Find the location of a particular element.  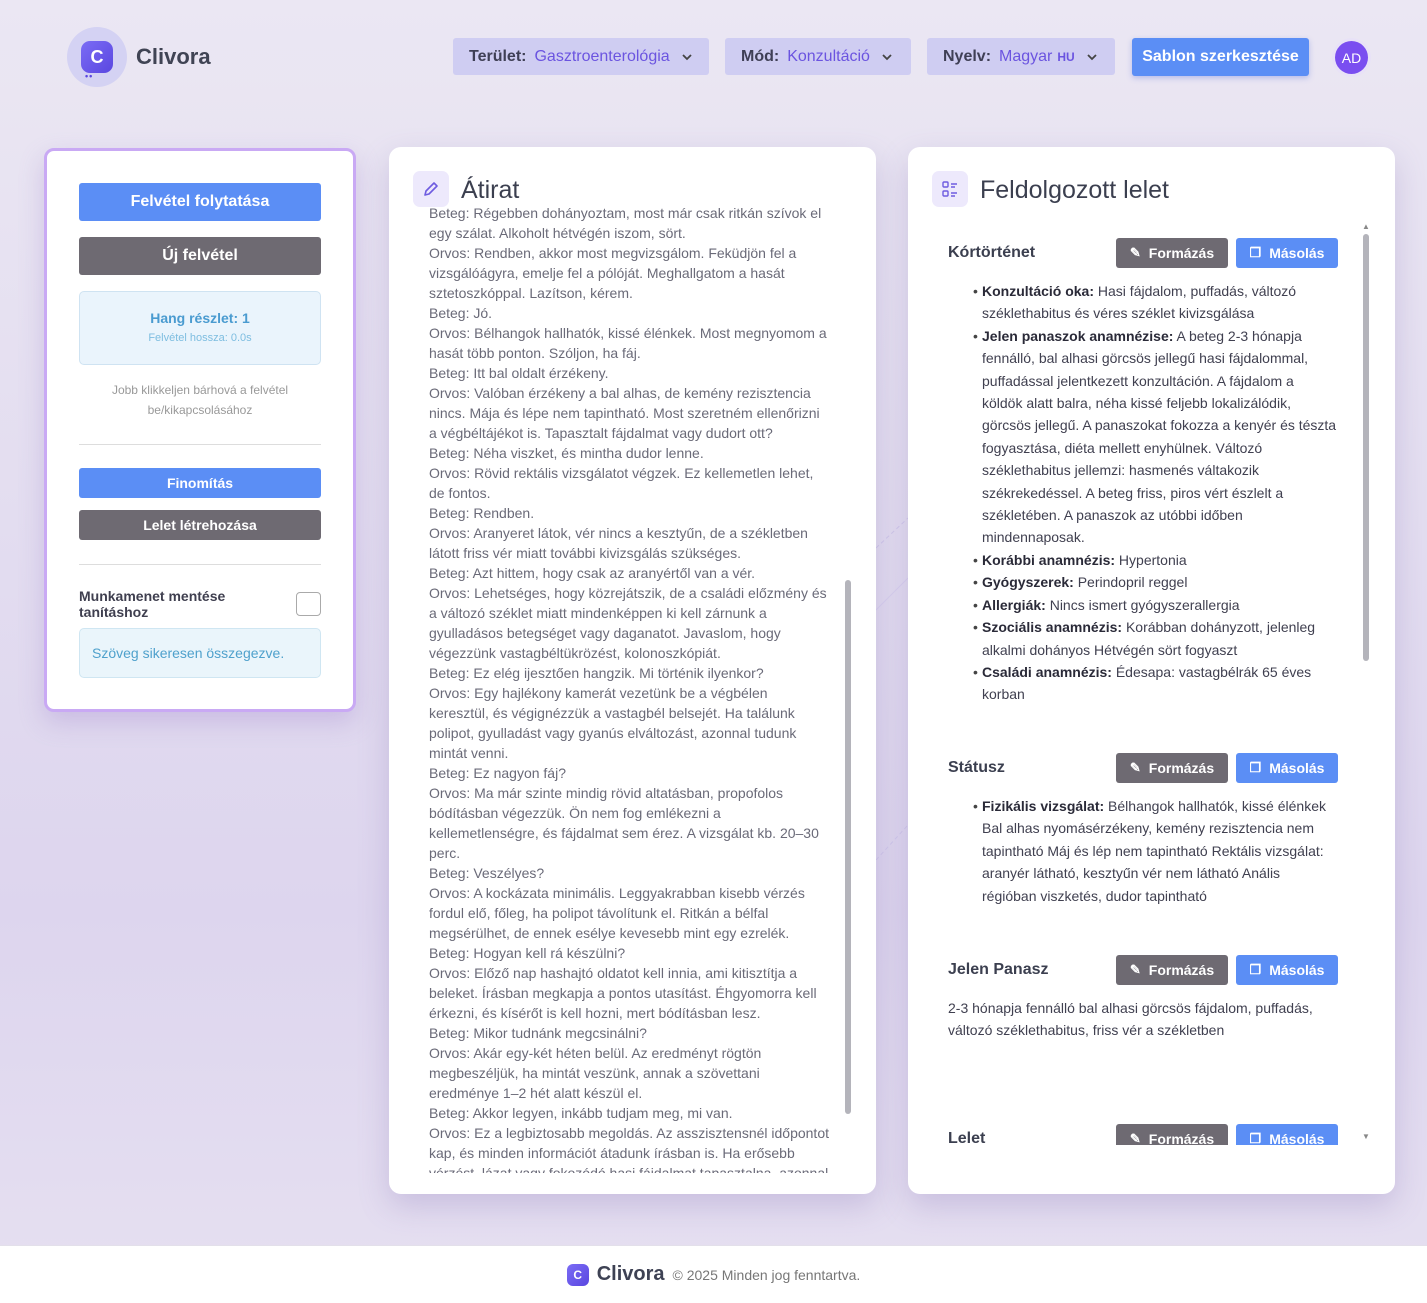

mode-label: Mód: is located at coordinates (760, 56).